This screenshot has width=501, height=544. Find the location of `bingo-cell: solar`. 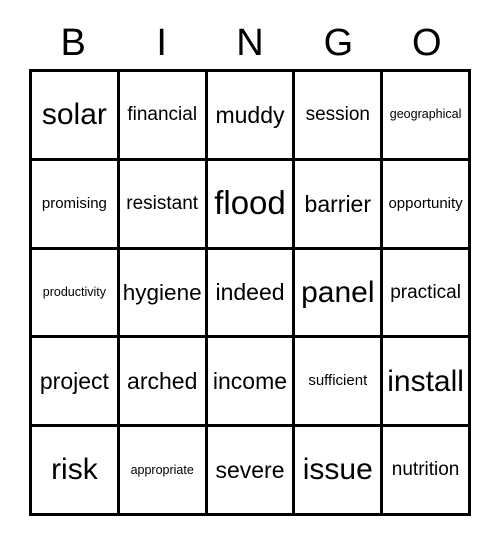

bingo-cell: solar is located at coordinates (76, 116).